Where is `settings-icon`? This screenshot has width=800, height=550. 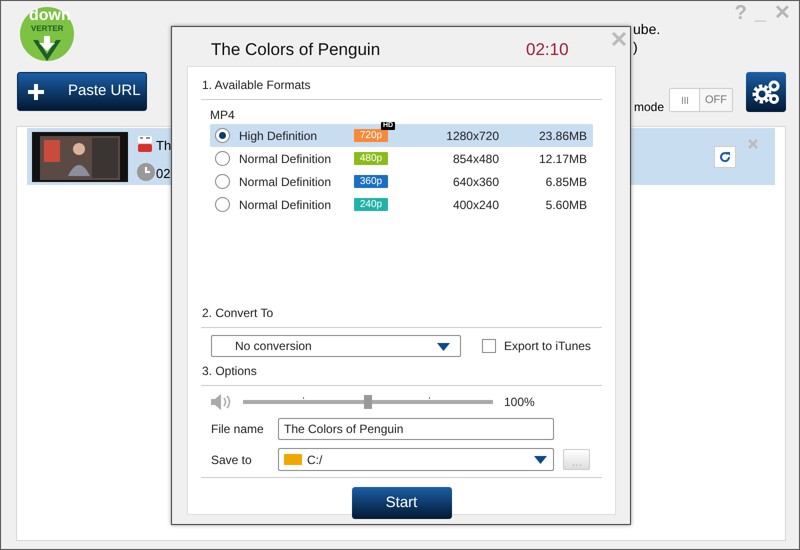
settings-icon is located at coordinates (766, 92).